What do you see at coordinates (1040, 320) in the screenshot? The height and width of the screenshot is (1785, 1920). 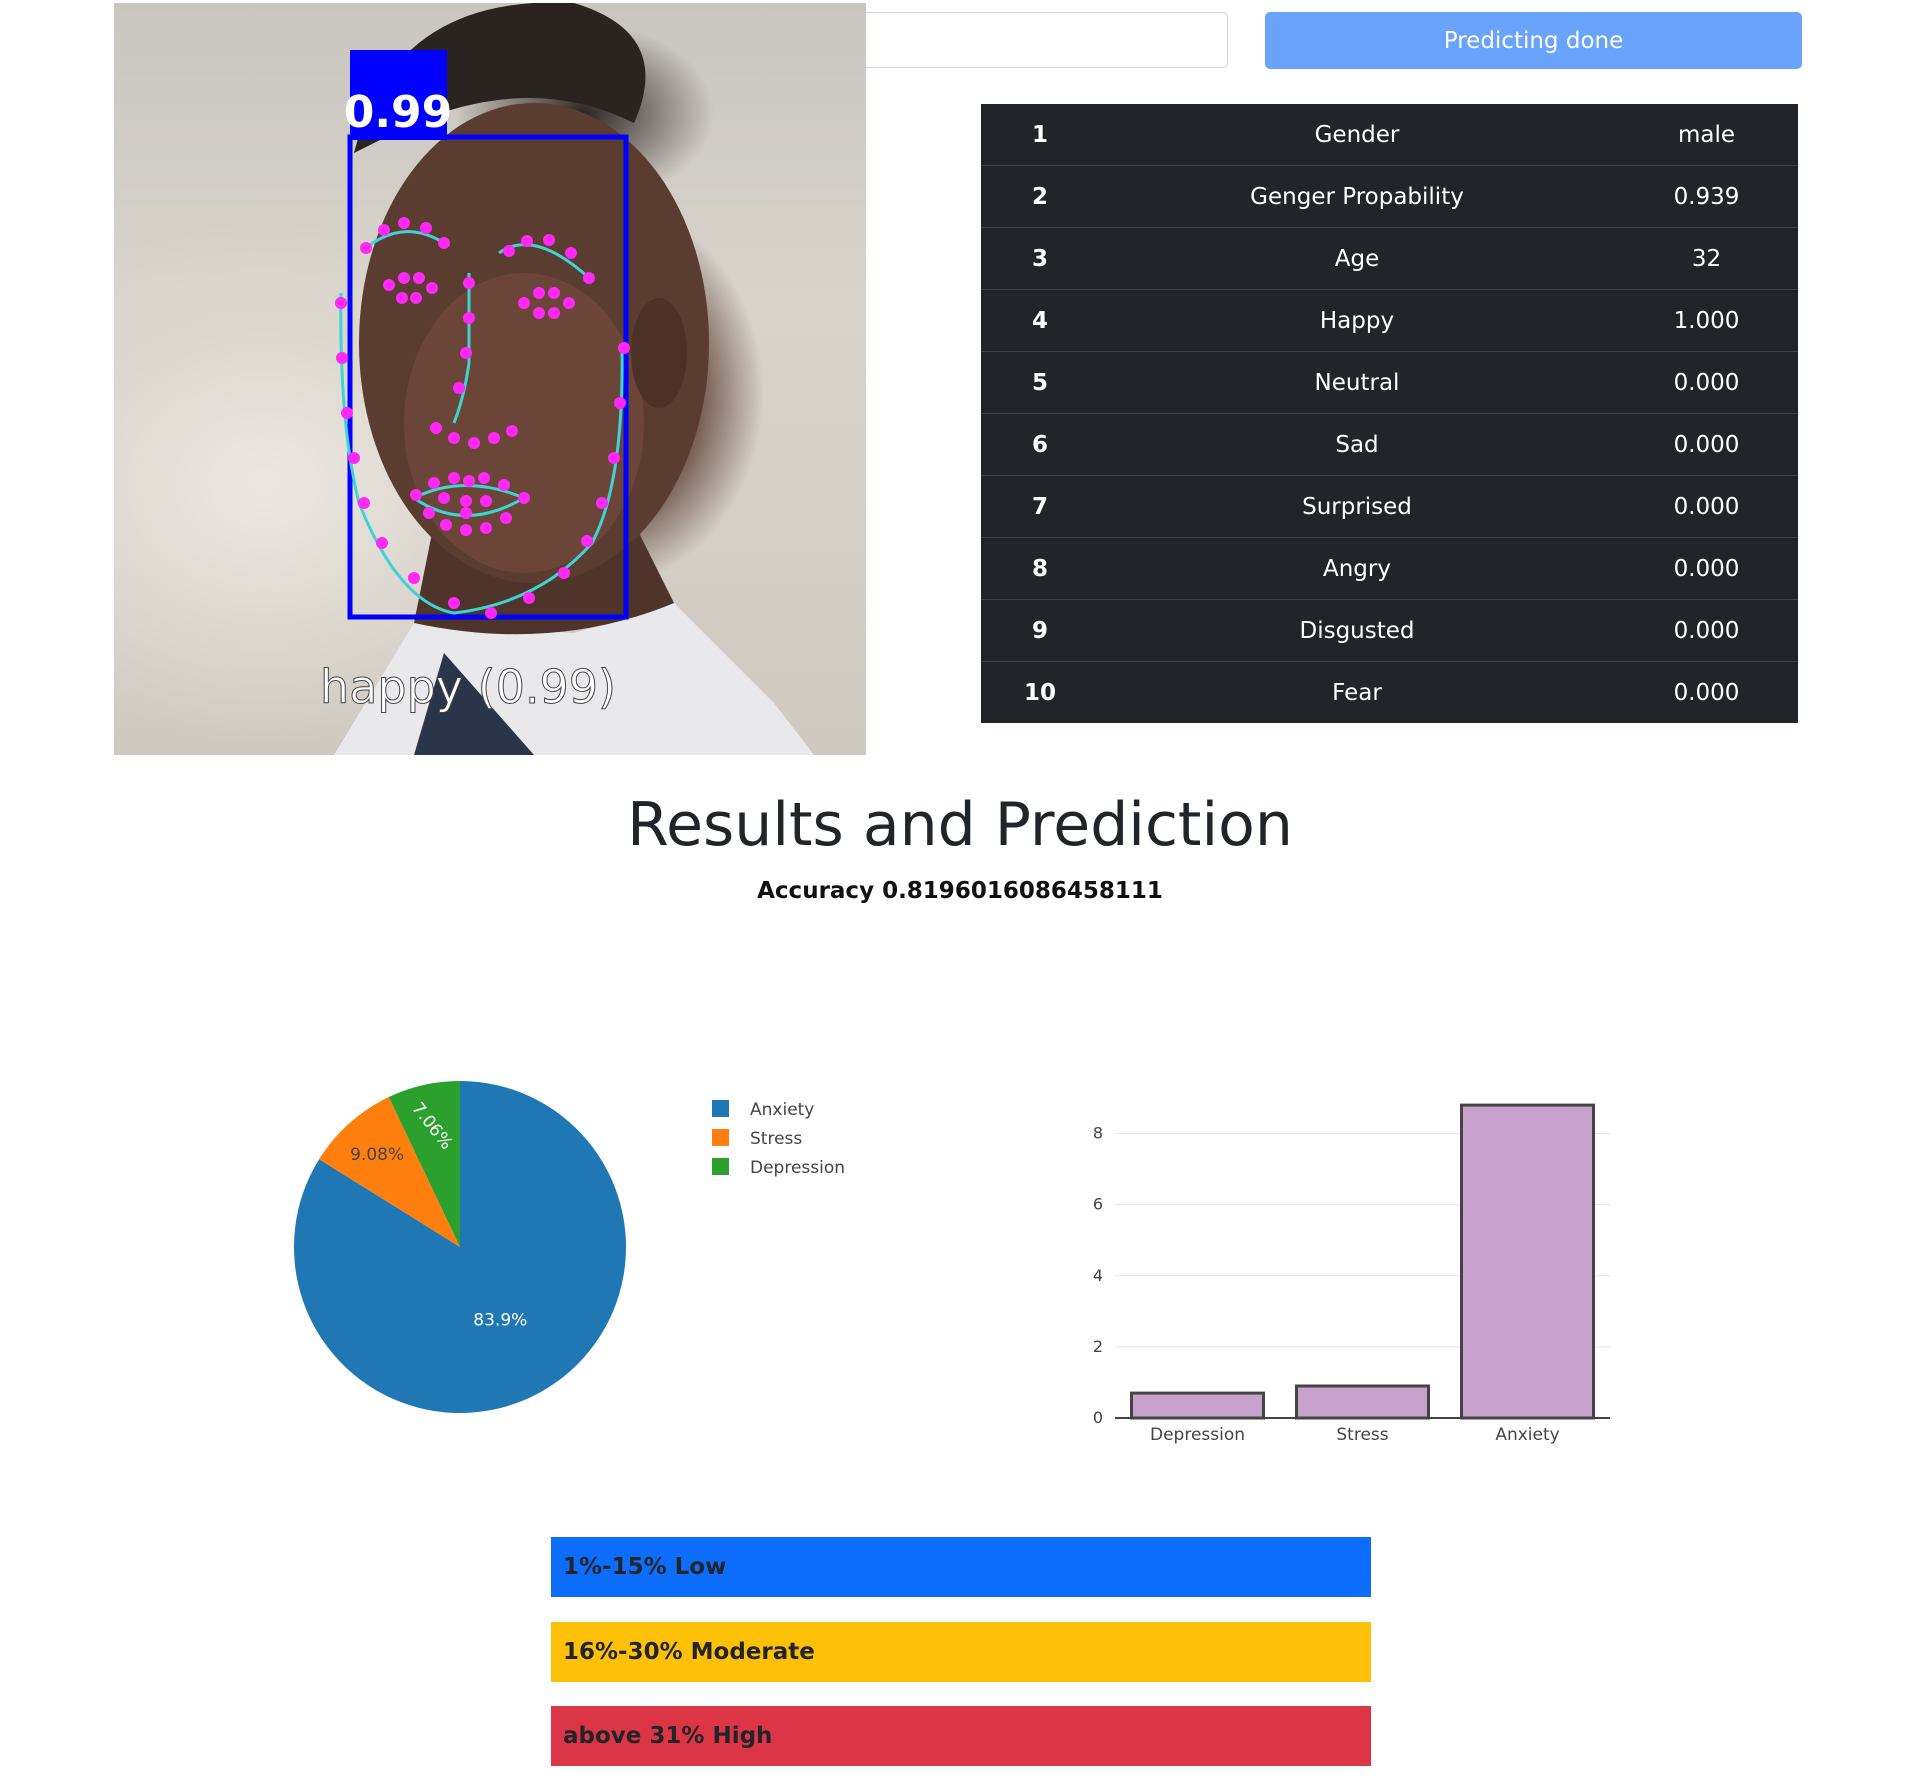 I see `row-index: 4` at bounding box center [1040, 320].